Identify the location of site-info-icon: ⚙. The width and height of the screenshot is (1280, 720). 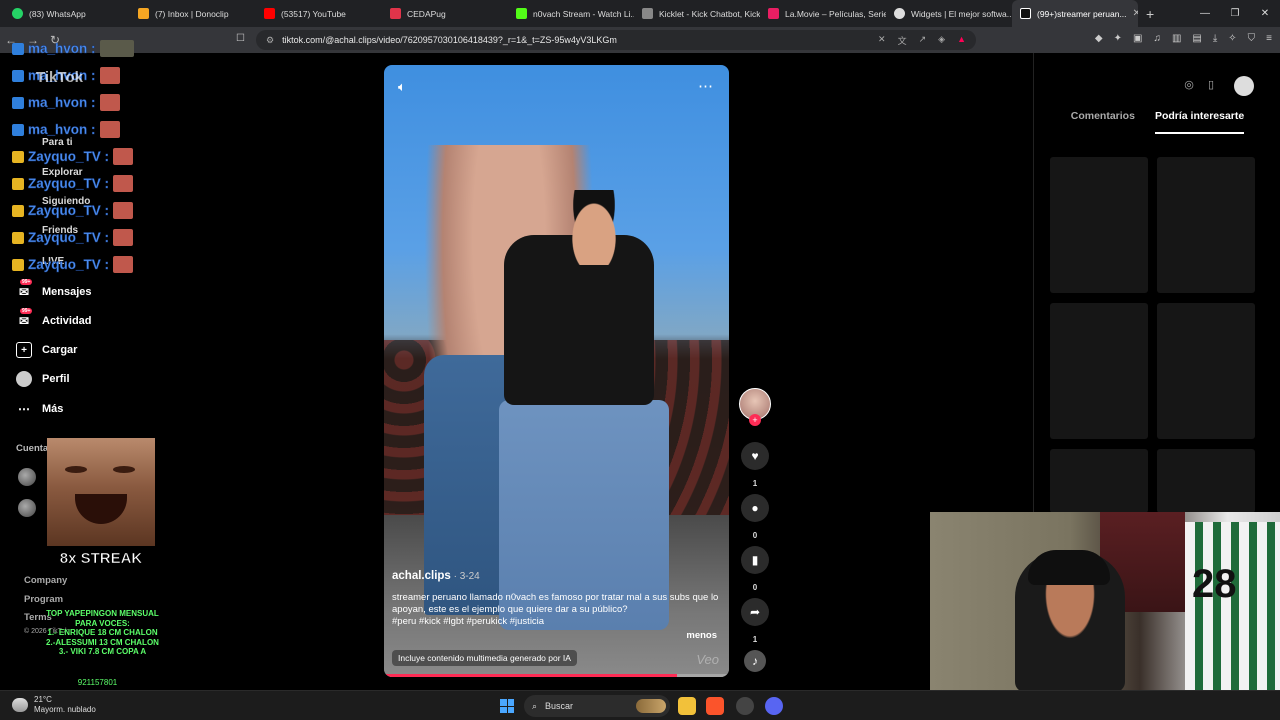
(270, 40).